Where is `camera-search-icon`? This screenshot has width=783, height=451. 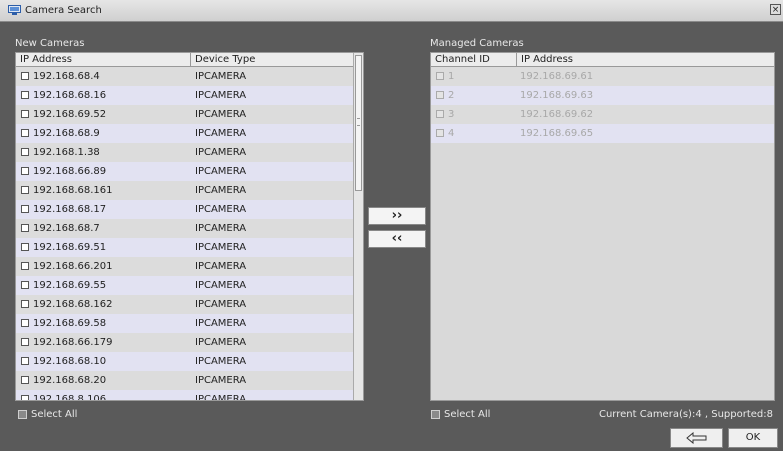
camera-search-icon is located at coordinates (14, 10).